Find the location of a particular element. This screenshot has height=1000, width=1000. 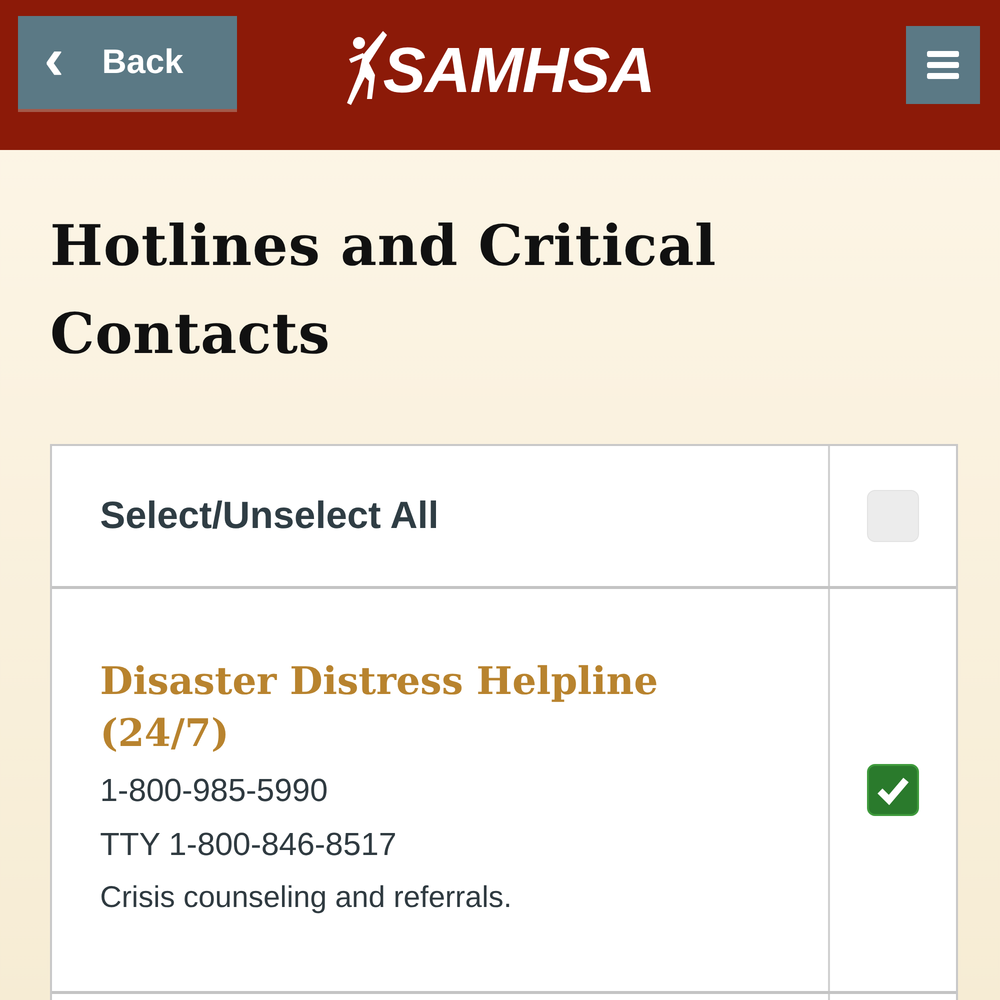

select-all-checkbox is located at coordinates (893, 516).